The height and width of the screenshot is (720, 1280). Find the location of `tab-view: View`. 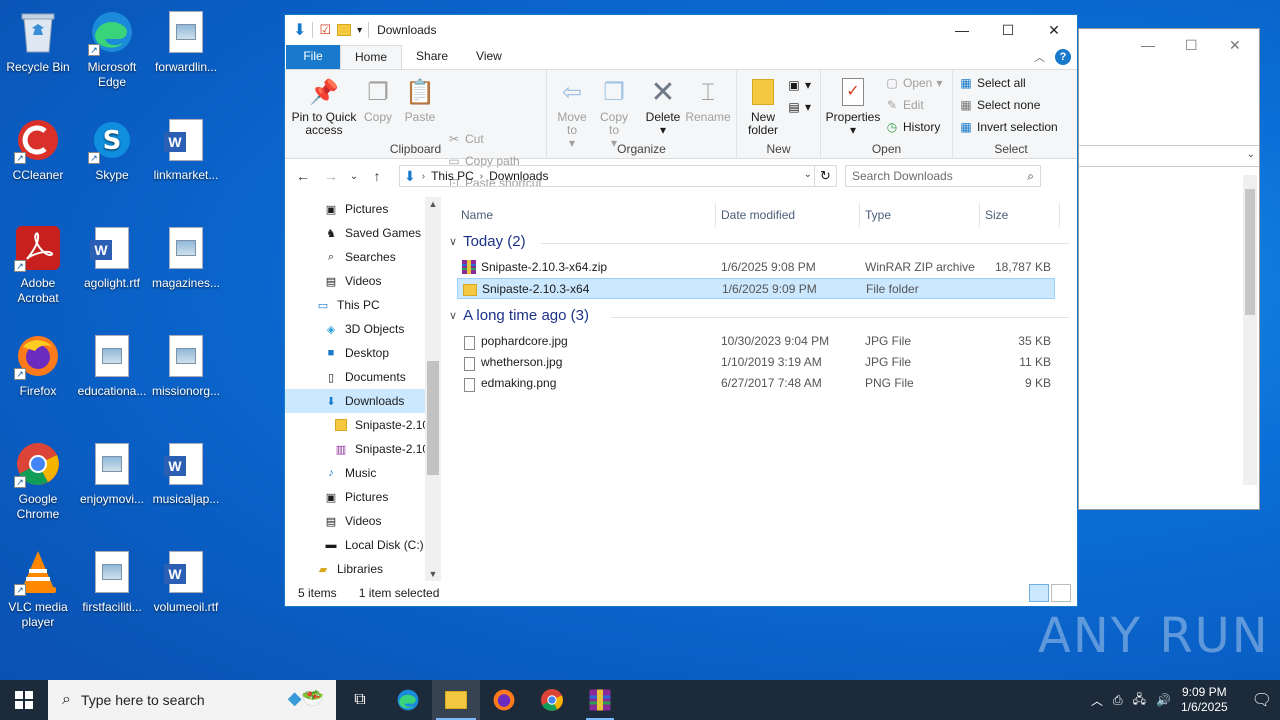

tab-view: View is located at coordinates (489, 57).